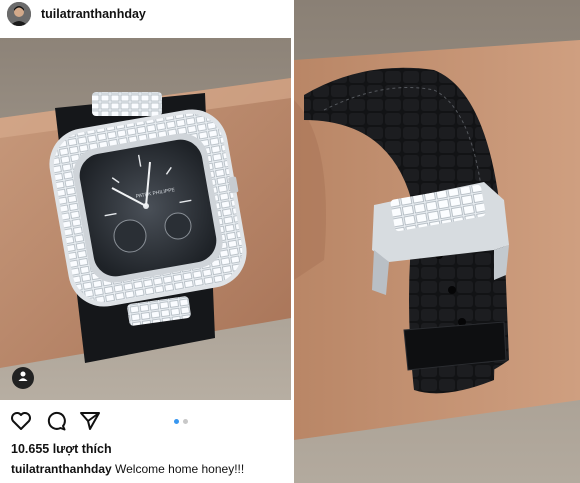 The height and width of the screenshot is (483, 580). What do you see at coordinates (181, 421) in the screenshot?
I see `carousel-indicator` at bounding box center [181, 421].